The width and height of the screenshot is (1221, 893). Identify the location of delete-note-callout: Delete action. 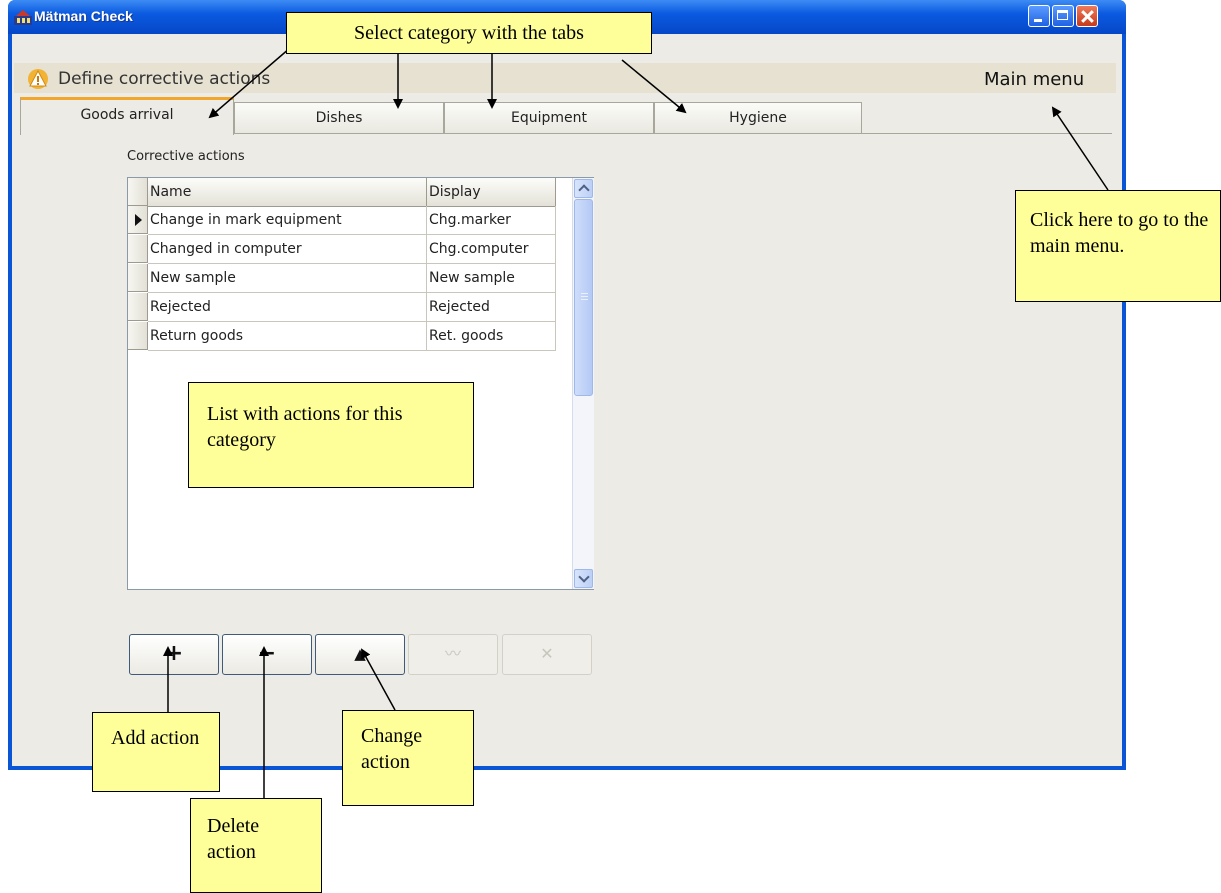
(256, 845).